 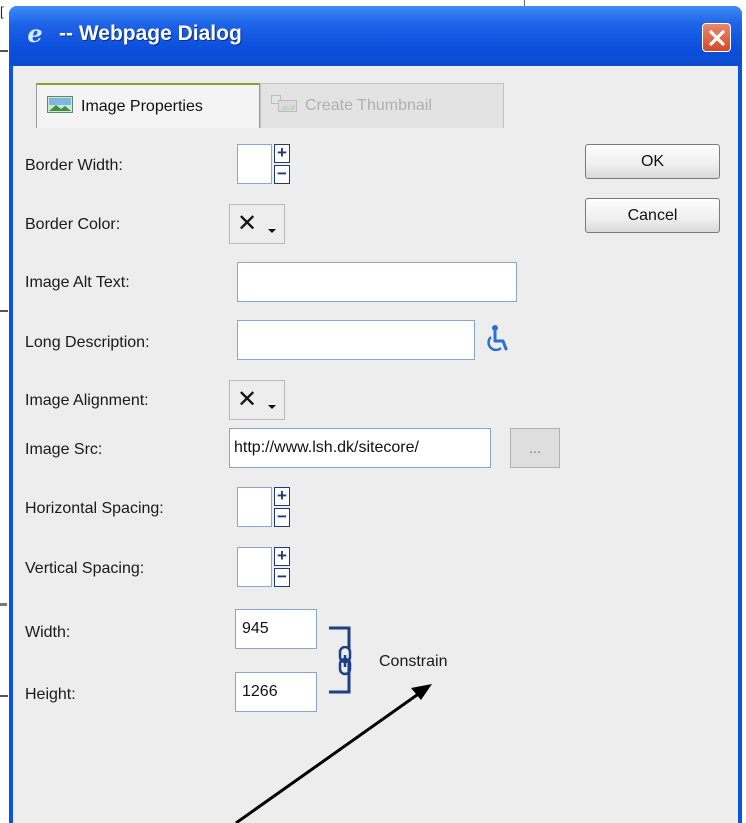 I want to click on annotation-arrow, so click(x=333, y=753).